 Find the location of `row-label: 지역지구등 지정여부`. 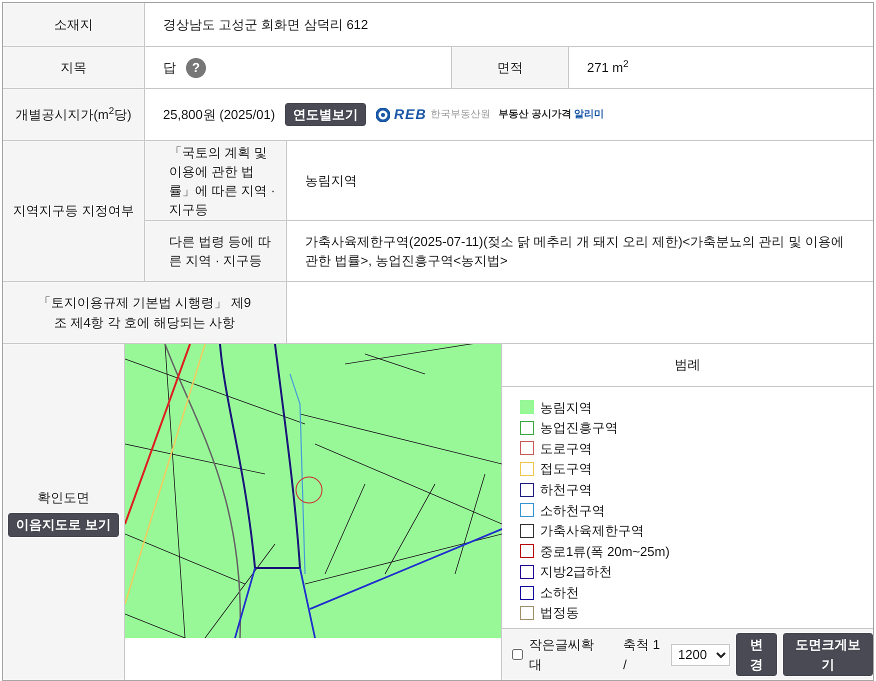

row-label: 지역지구등 지정여부 is located at coordinates (73, 211).